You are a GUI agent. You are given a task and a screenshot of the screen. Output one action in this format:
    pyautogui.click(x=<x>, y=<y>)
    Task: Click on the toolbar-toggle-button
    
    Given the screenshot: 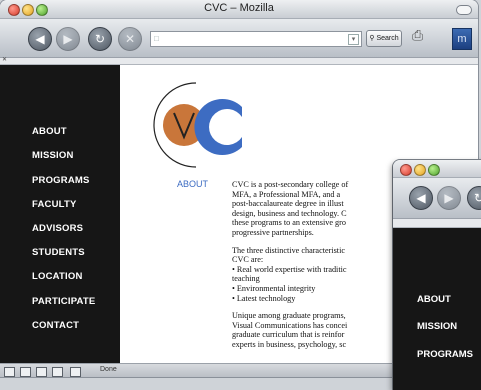 What is the action you would take?
    pyautogui.click(x=464, y=10)
    